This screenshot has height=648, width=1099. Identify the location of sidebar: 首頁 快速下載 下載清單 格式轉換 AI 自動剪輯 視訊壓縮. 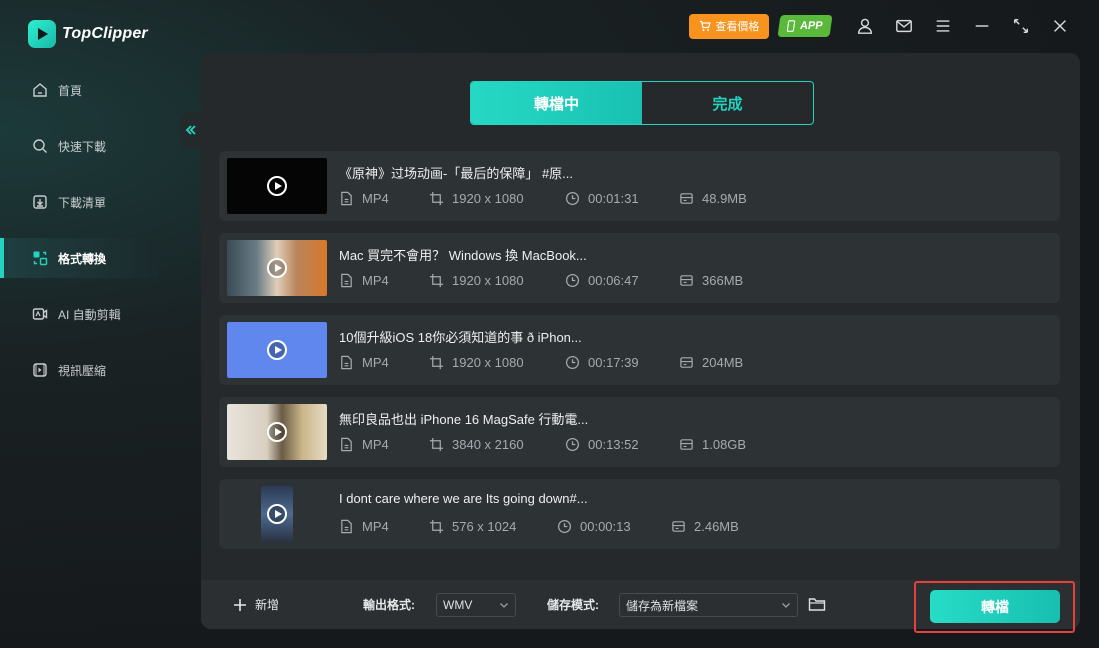
(95, 238).